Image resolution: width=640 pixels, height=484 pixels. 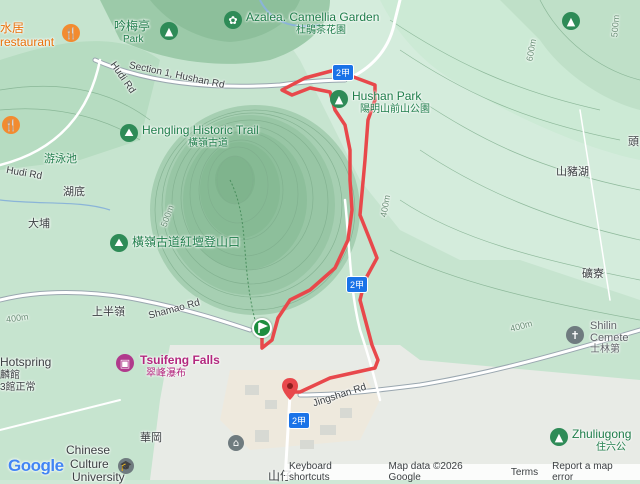 What do you see at coordinates (27, 42) in the screenshot?
I see `restaurant-label: restaurant` at bounding box center [27, 42].